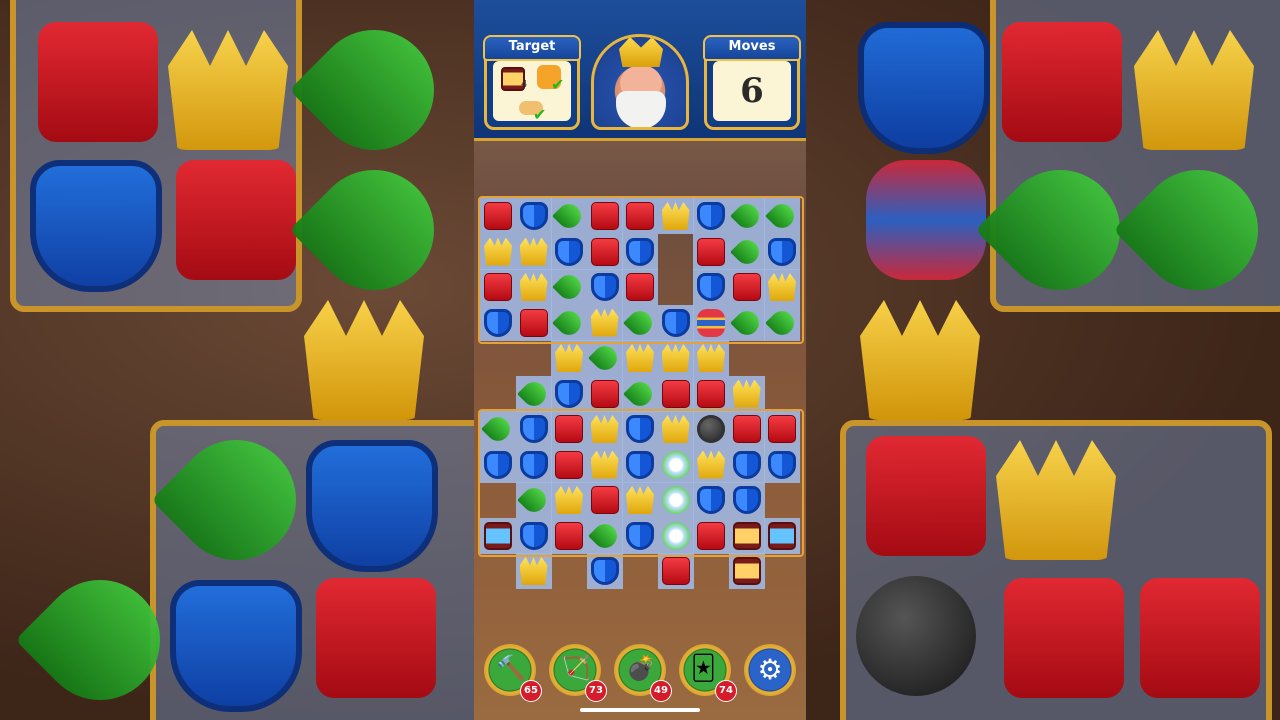 The image size is (1280, 720). I want to click on settings-button: ⚙, so click(770, 670).